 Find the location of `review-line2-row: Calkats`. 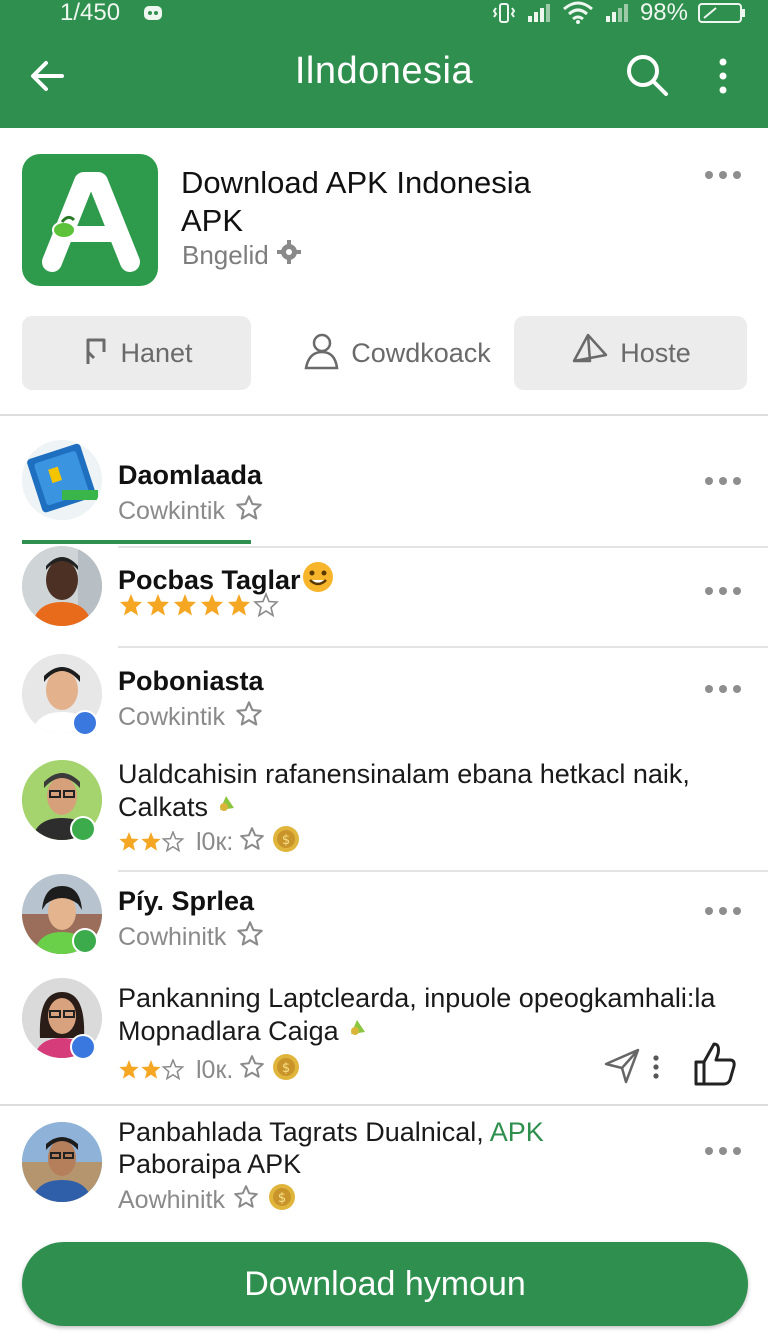

review-line2-row: Calkats is located at coordinates (428, 806).